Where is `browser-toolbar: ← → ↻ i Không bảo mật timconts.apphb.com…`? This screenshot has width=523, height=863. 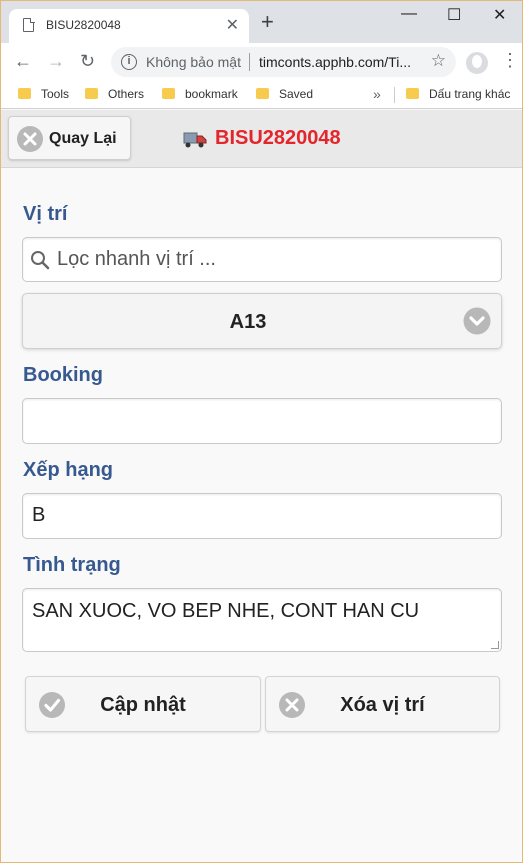
browser-toolbar: ← → ↻ i Không bảo mật timconts.apphb.com… is located at coordinates (261, 62).